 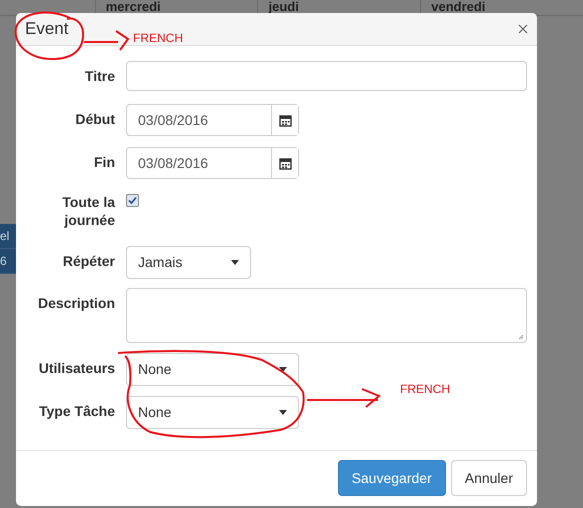 I want to click on title-field, so click(x=326, y=76).